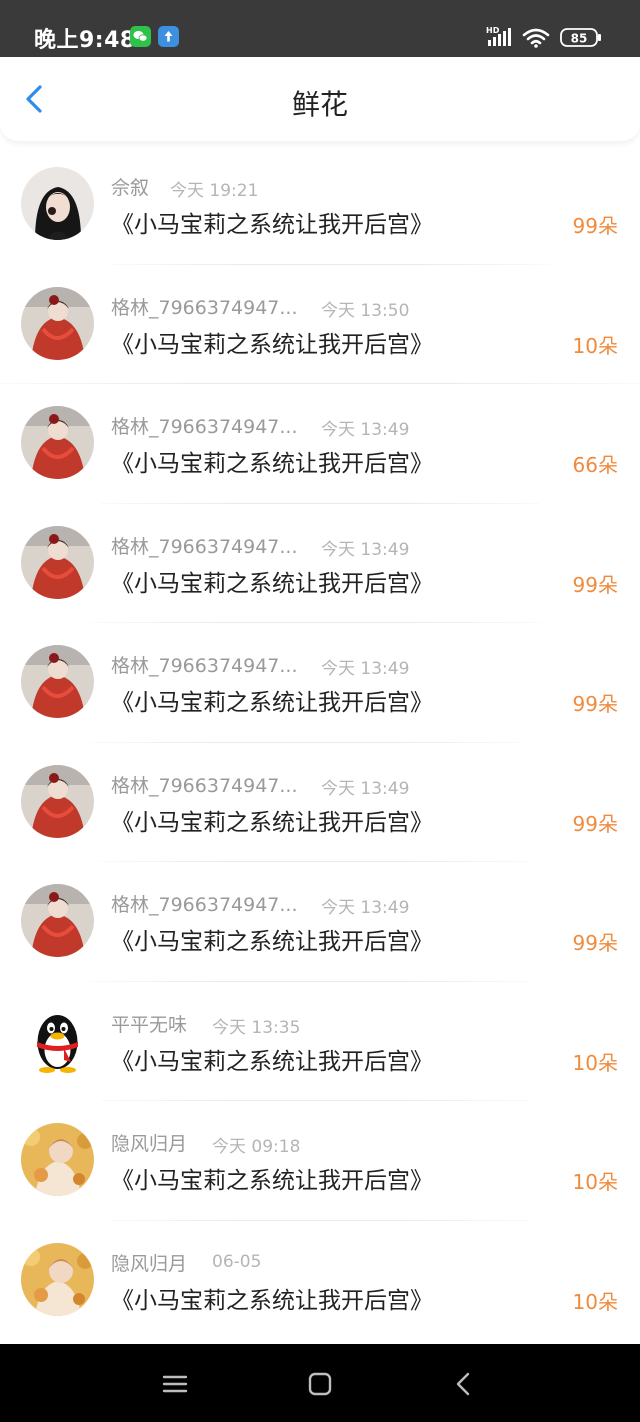 The width and height of the screenshot is (640, 1422). What do you see at coordinates (493, 30) in the screenshot?
I see `hd-label: HD` at bounding box center [493, 30].